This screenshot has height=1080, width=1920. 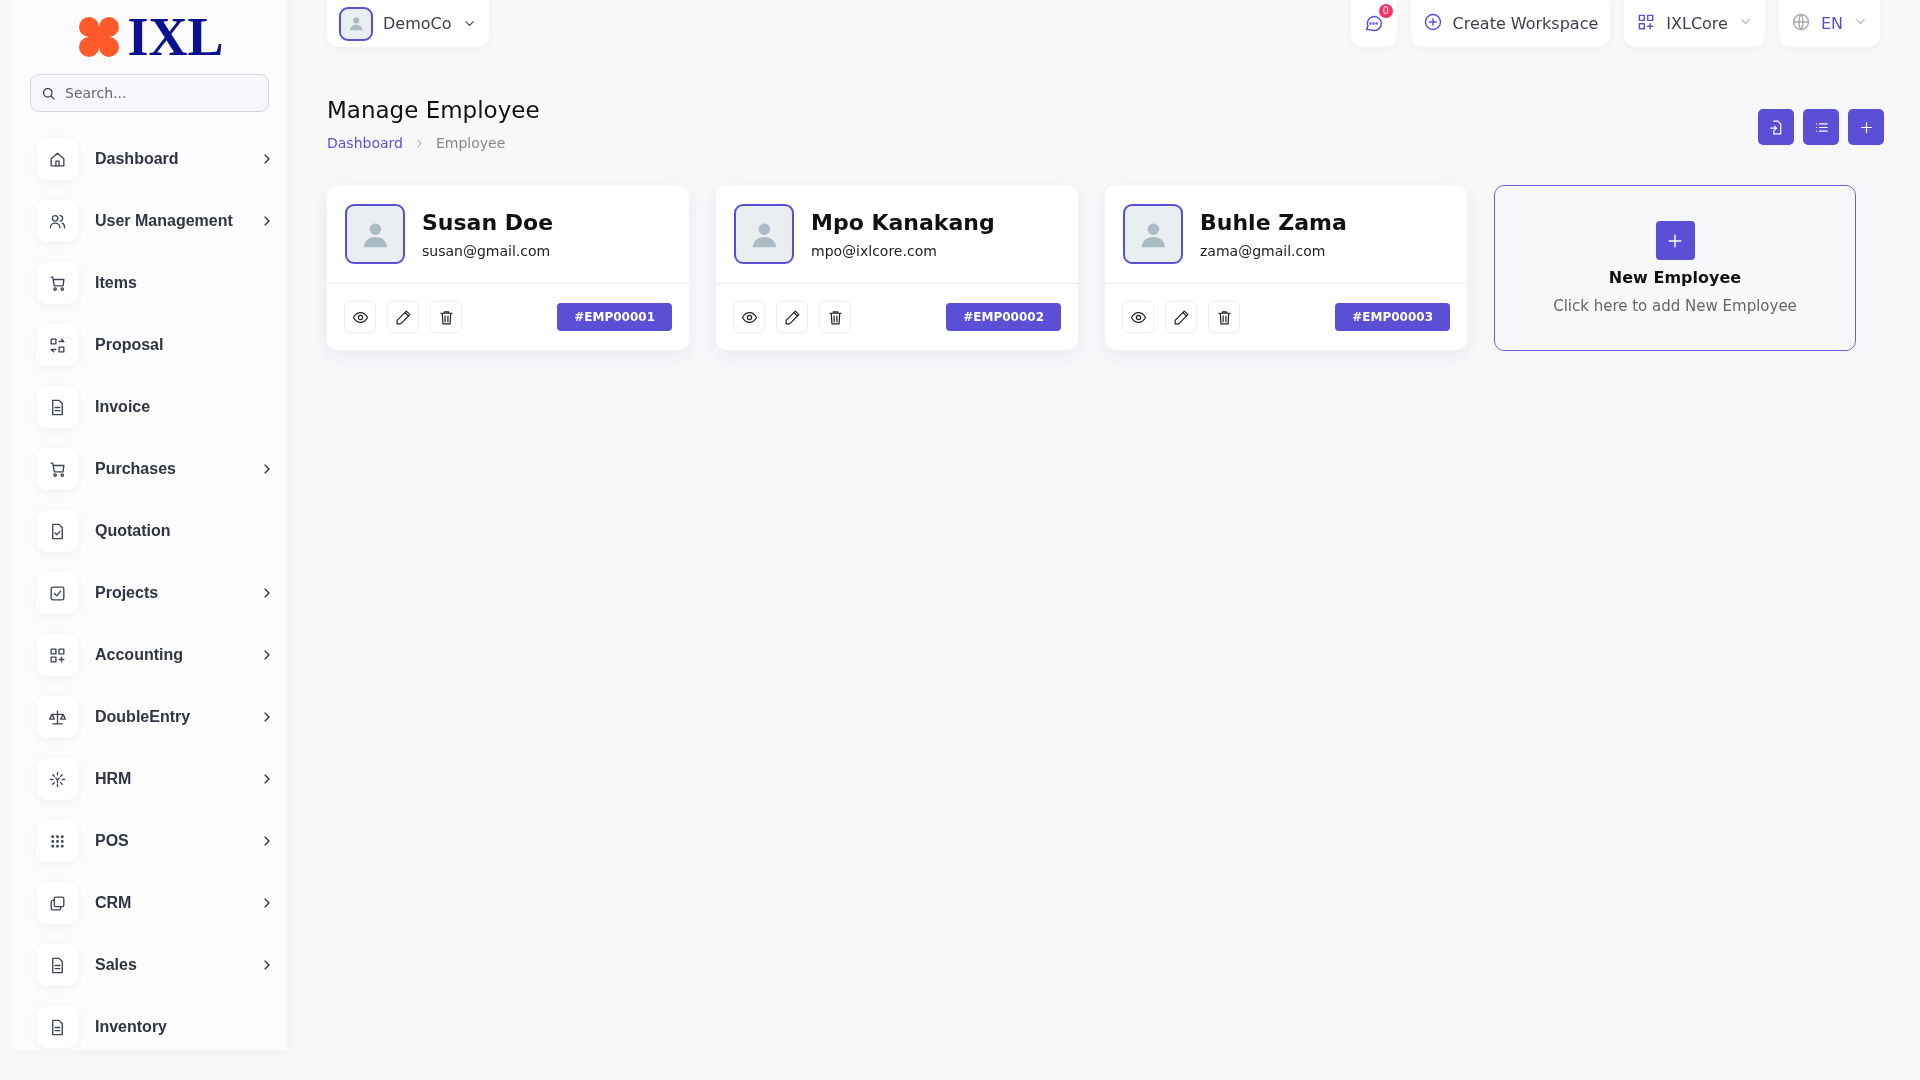 What do you see at coordinates (1432, 21) in the screenshot?
I see `plus-circle-icon` at bounding box center [1432, 21].